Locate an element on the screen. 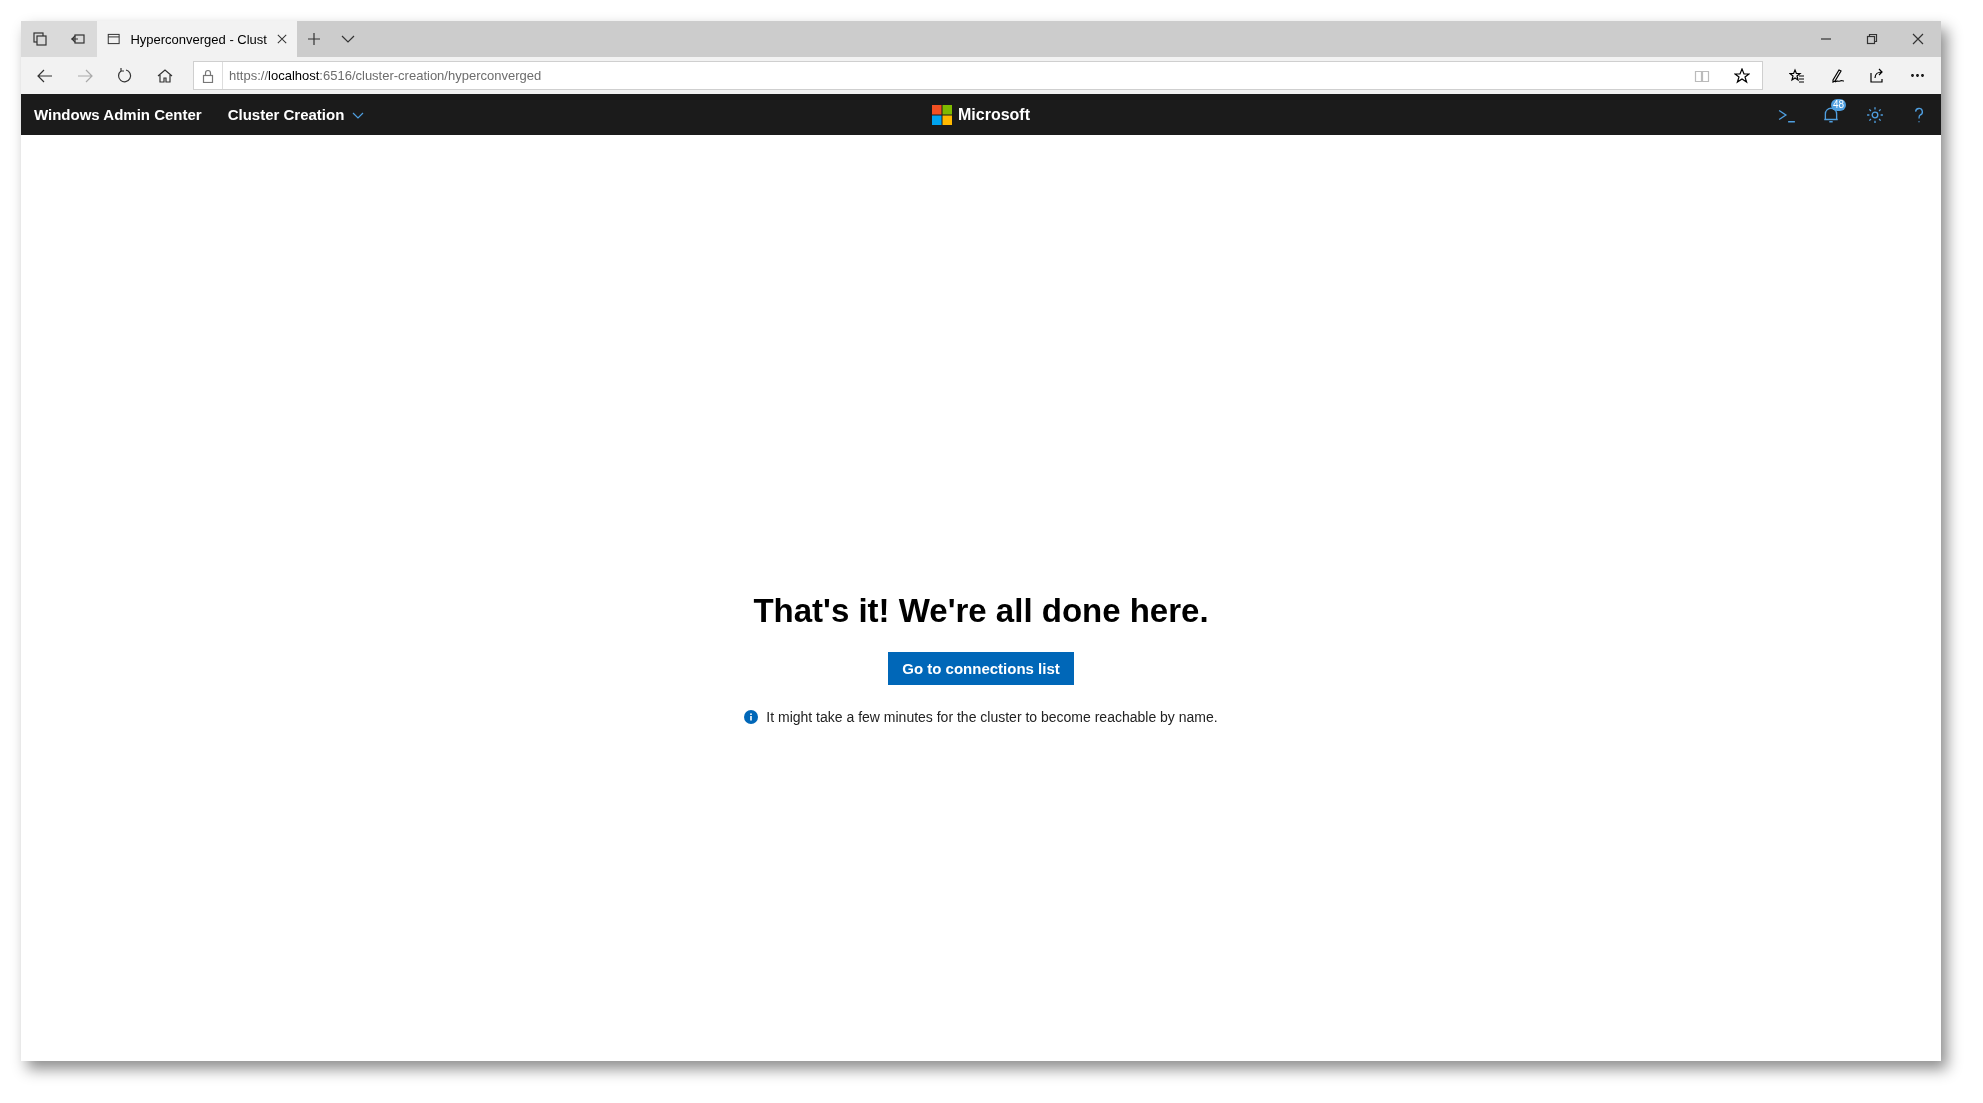 This screenshot has width=1983, height=1103. browser-tab: Hyperconverged - Clust is located at coordinates (197, 39).